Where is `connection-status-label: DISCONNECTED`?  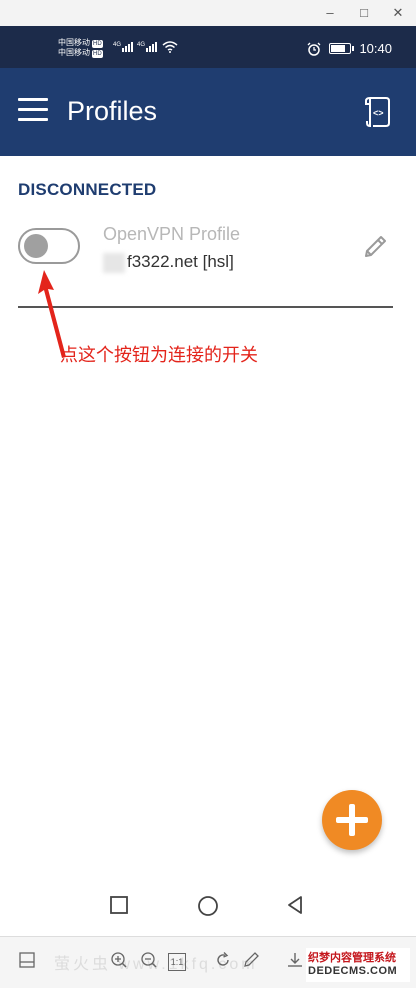
connection-status-label: DISCONNECTED is located at coordinates (87, 189).